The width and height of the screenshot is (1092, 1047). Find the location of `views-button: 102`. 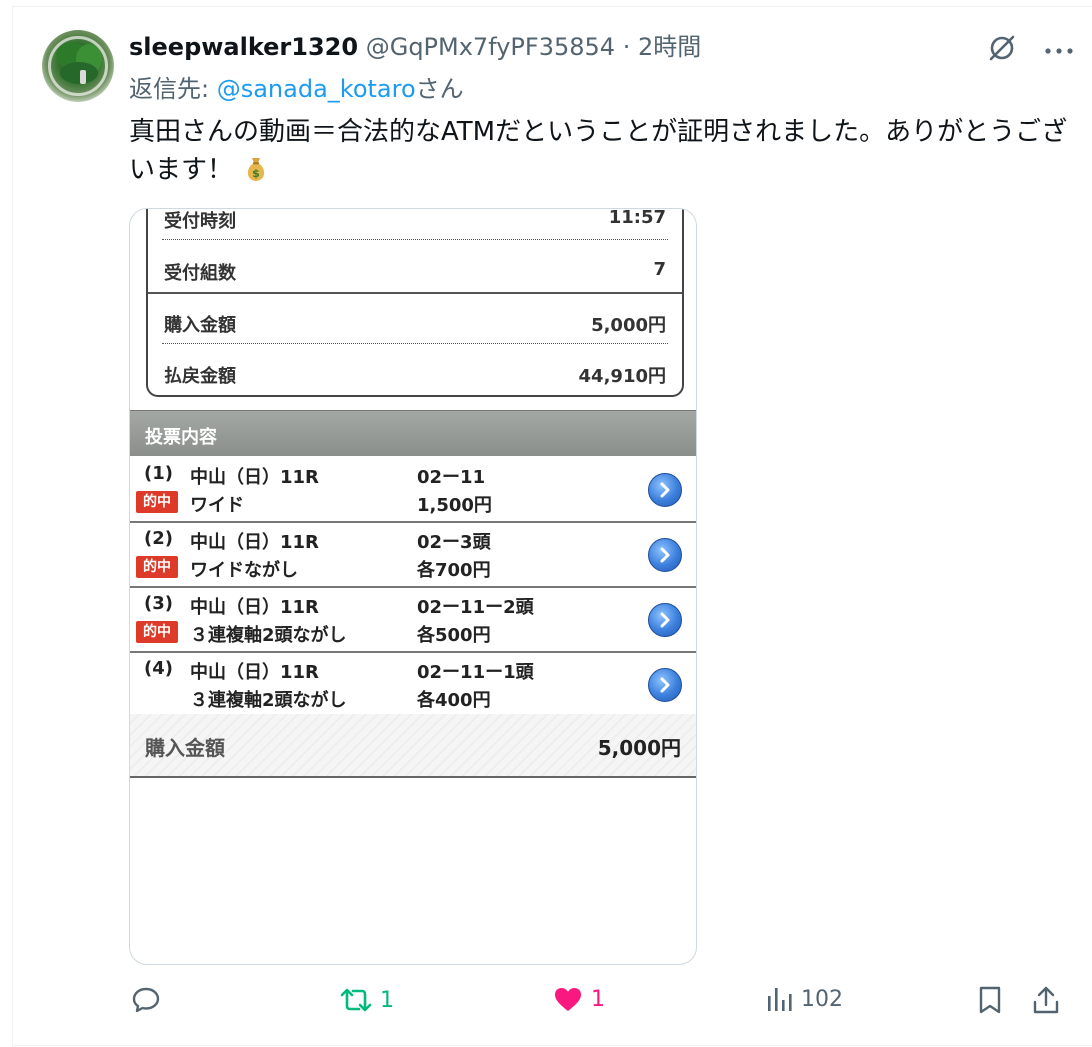

views-button: 102 is located at coordinates (804, 999).